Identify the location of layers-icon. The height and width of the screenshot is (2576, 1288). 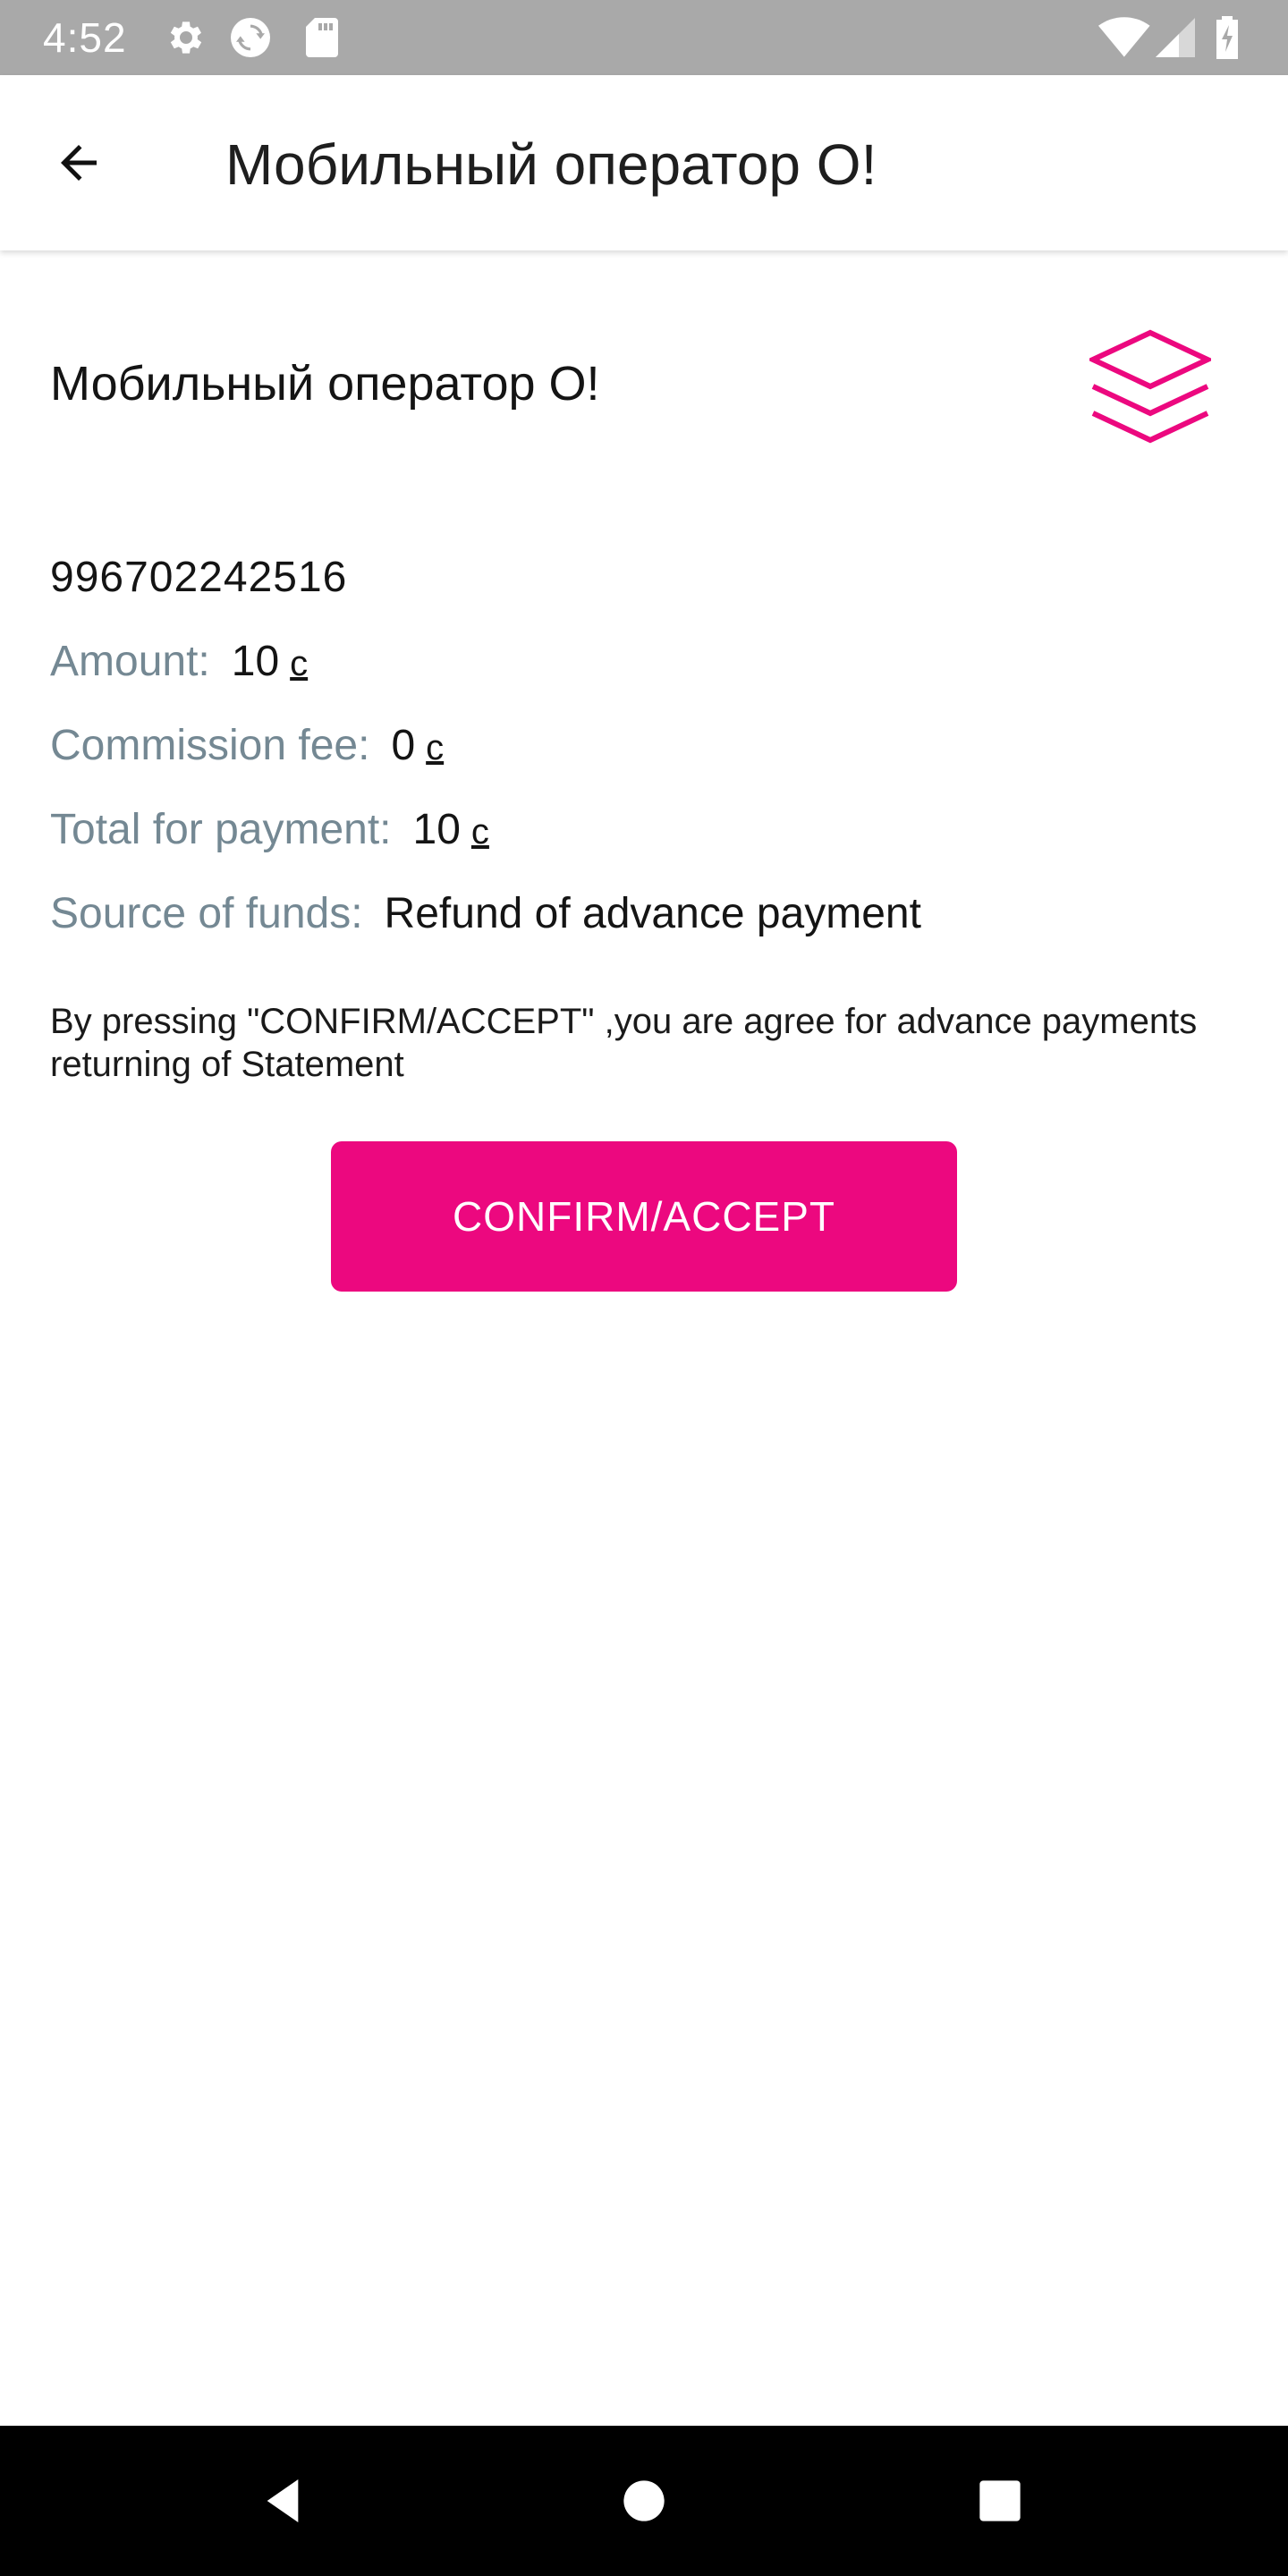
(1150, 387).